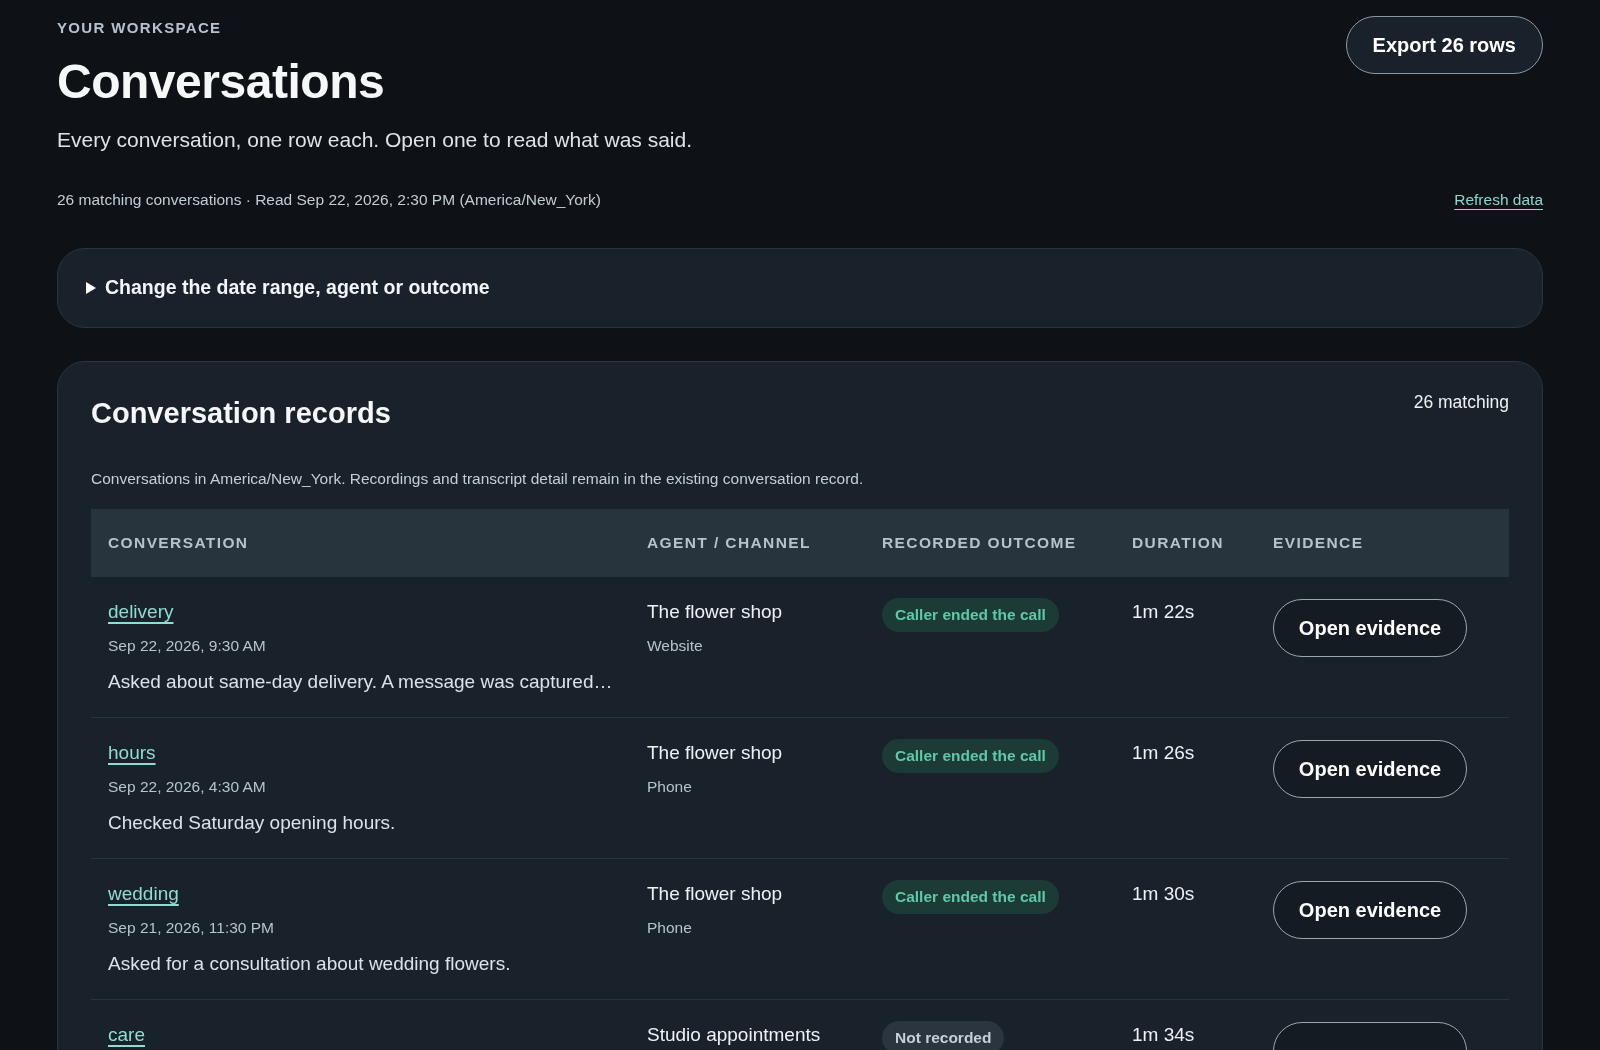  I want to click on agent-name: Studio appointments, so click(734, 1035).